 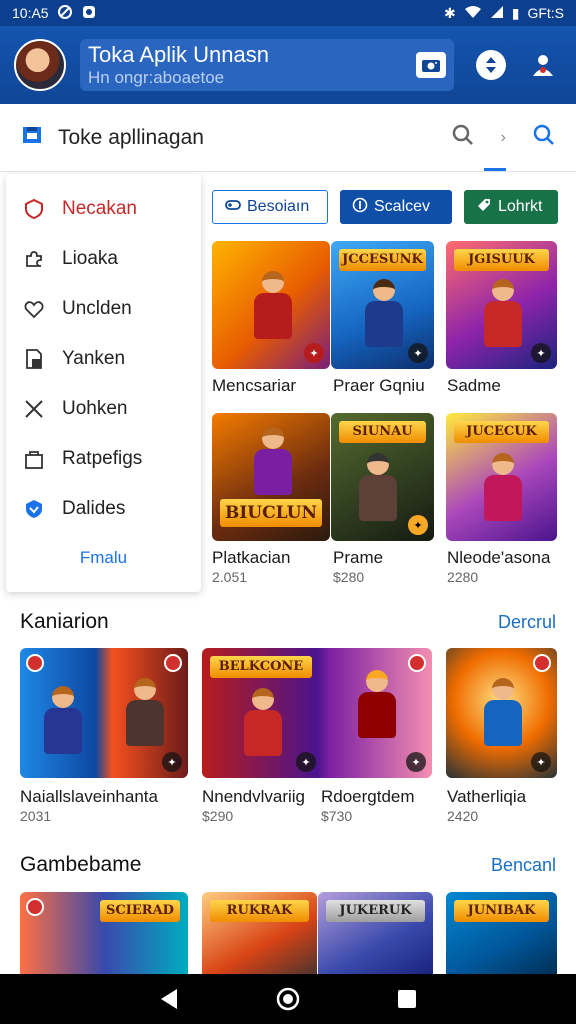 What do you see at coordinates (511, 207) in the screenshot?
I see `chip-2: Lohrkt` at bounding box center [511, 207].